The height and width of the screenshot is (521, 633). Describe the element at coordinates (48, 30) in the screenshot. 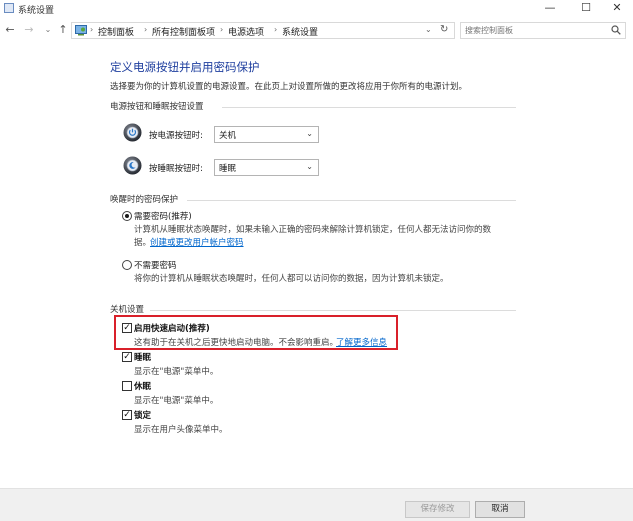

I see `recent-locations-chevron-down-icon: ⌄` at that location.